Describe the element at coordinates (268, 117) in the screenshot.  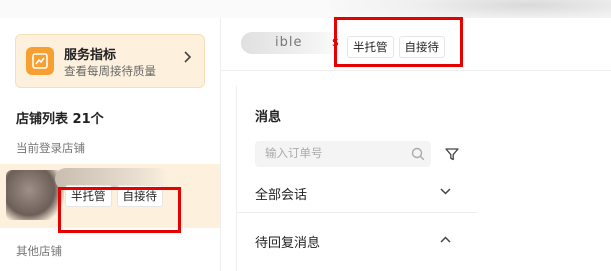
I see `messages-title: 消息` at that location.